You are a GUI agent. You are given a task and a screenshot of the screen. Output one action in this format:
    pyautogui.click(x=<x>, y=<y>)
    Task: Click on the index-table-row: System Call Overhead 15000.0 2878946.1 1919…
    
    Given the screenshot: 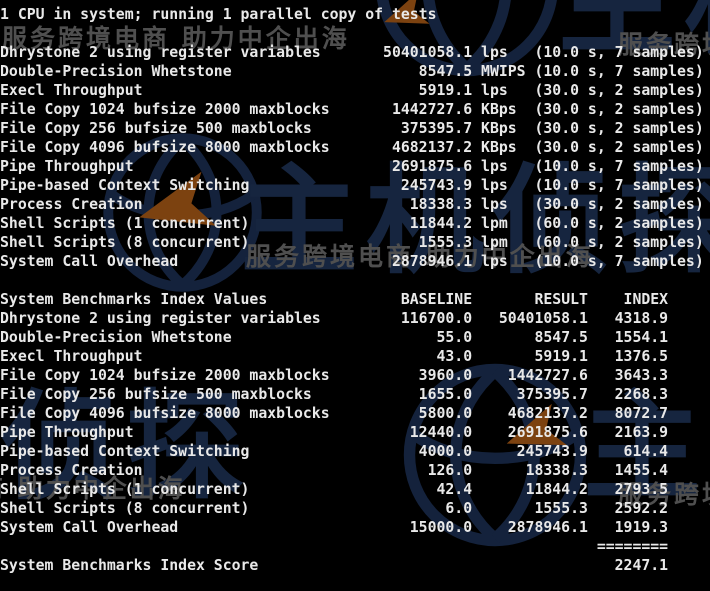 What is the action you would take?
    pyautogui.click(x=355, y=527)
    